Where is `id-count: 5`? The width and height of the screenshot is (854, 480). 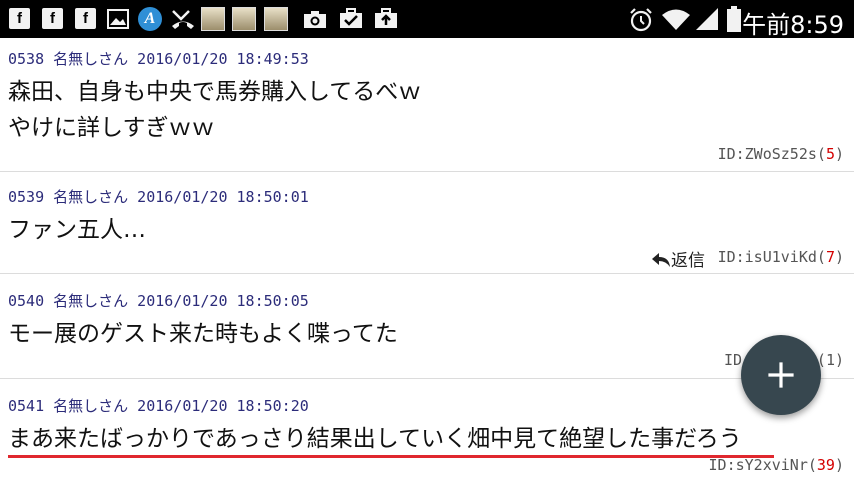 id-count: 5 is located at coordinates (830, 154).